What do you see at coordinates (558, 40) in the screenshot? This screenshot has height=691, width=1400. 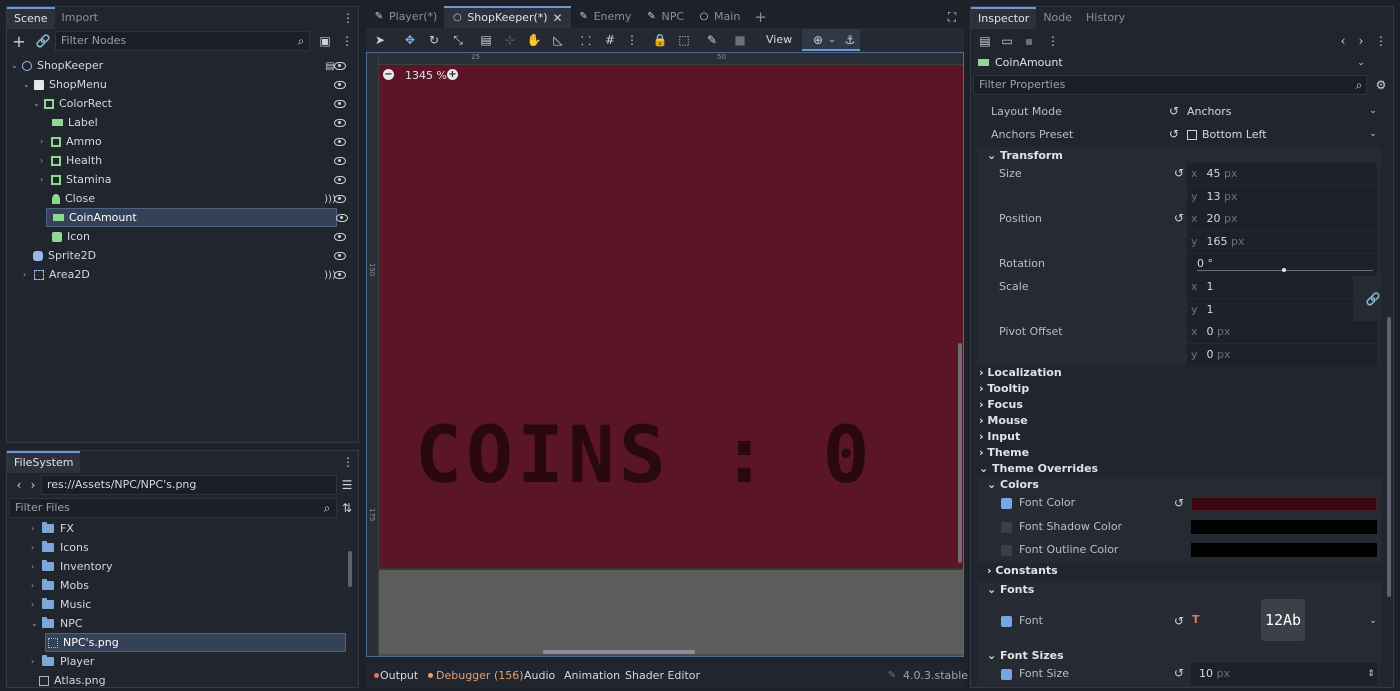 I see `ruler-tool-icon: ◺` at bounding box center [558, 40].